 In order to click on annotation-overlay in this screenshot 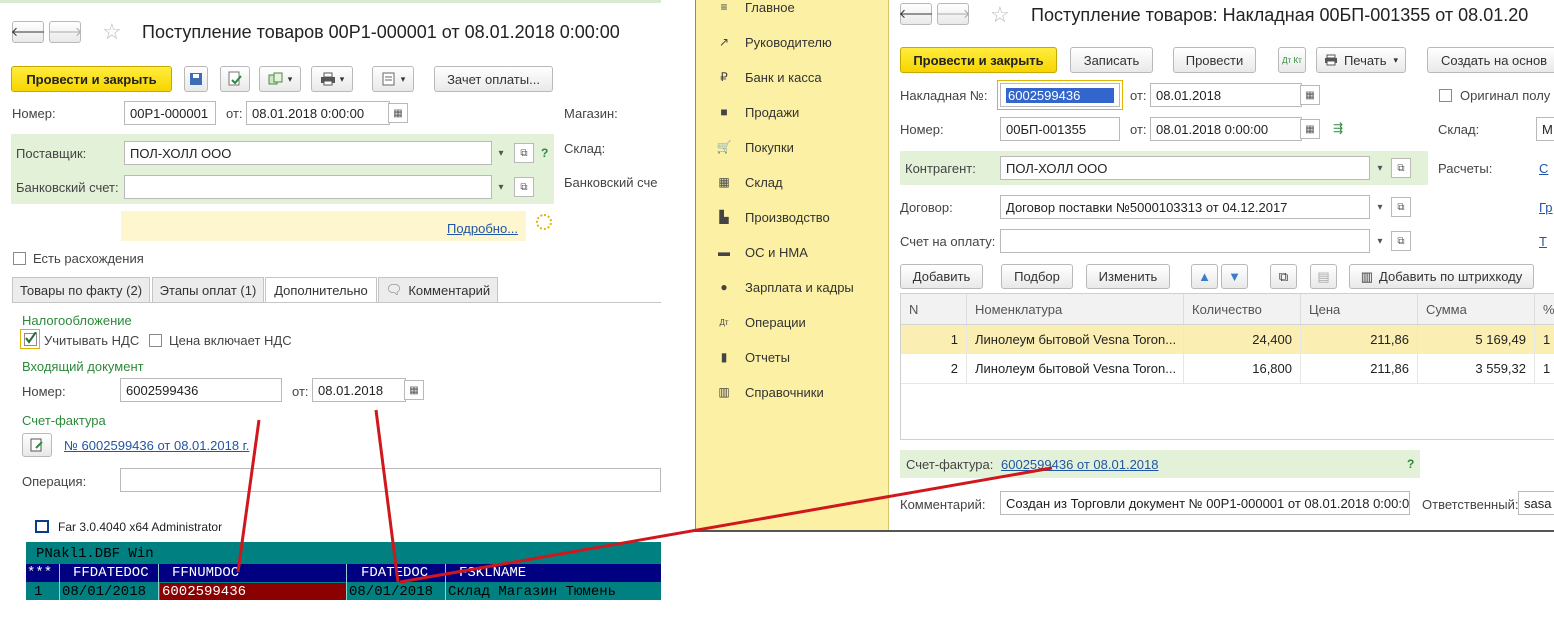, I will do `click(644, 496)`.